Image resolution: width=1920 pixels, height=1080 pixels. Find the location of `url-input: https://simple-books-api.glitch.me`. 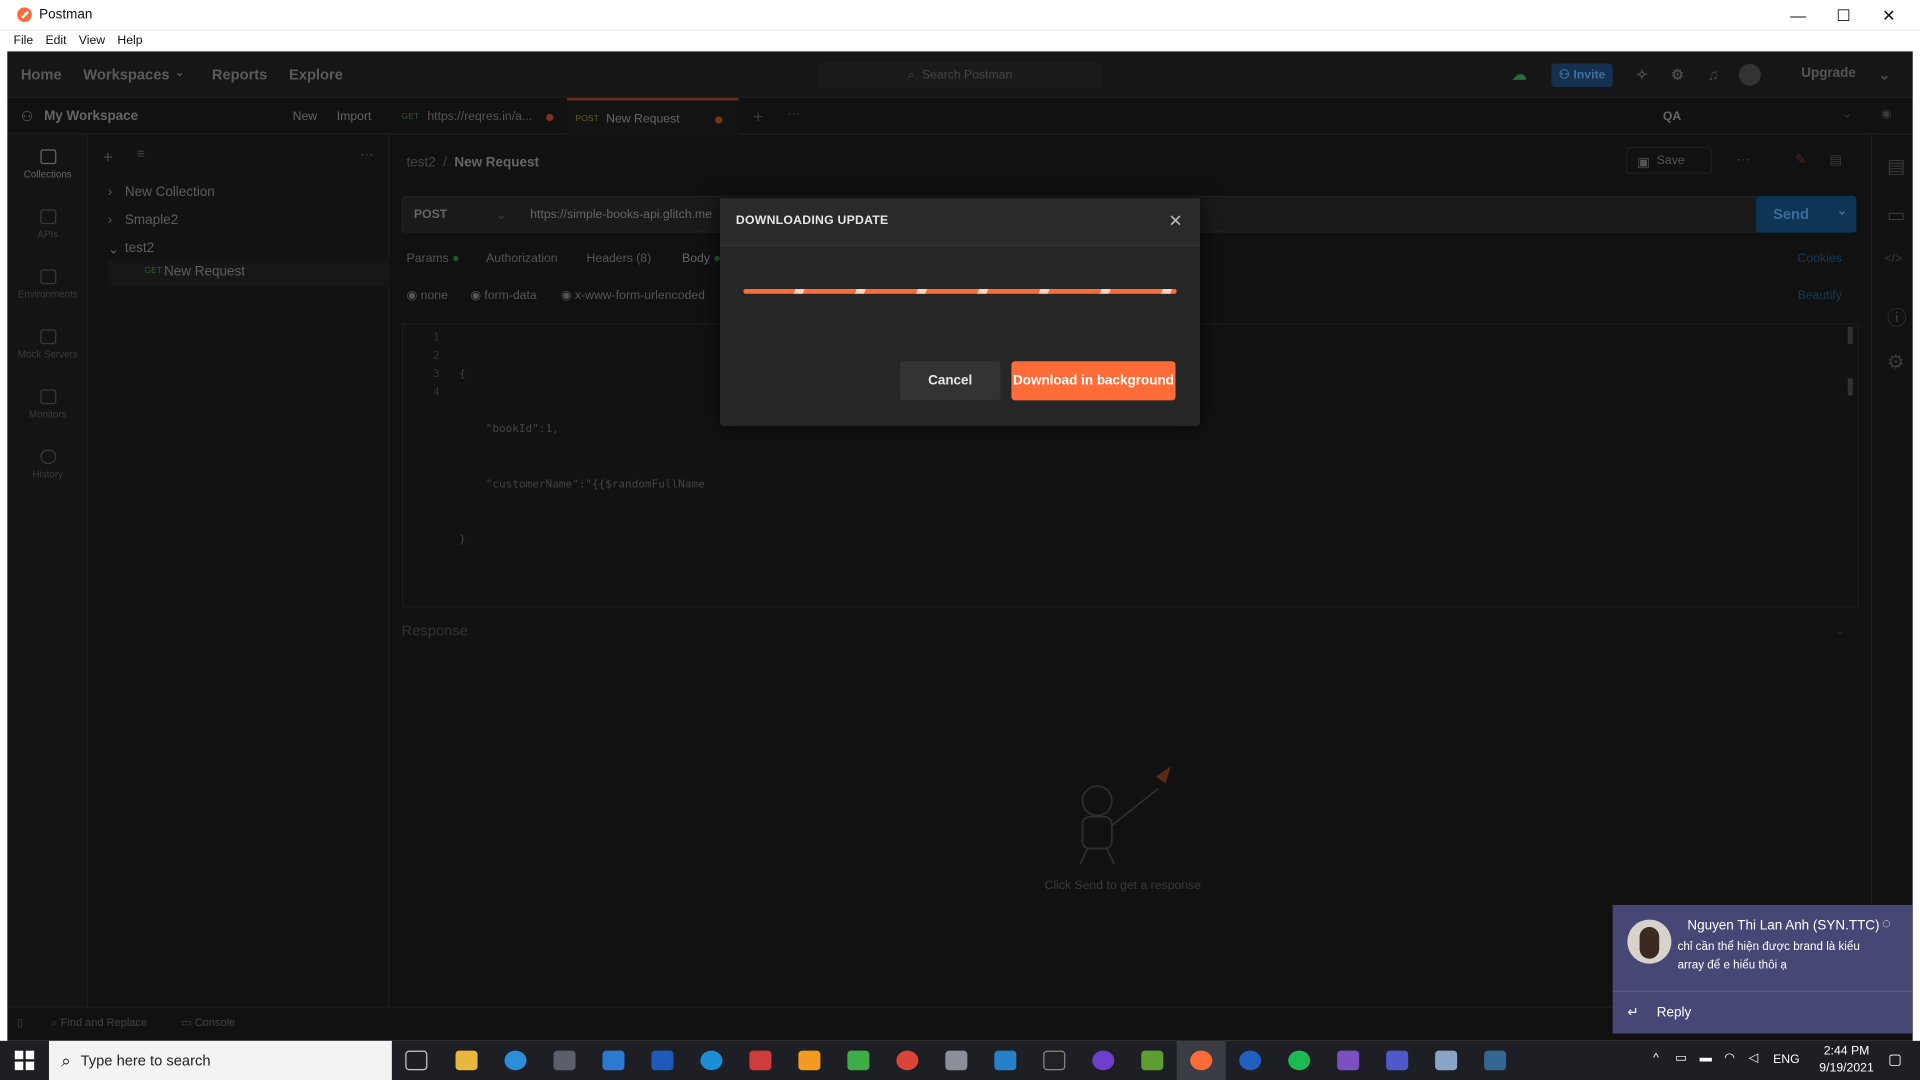

url-input: https://simple-books-api.glitch.me is located at coordinates (621, 214).